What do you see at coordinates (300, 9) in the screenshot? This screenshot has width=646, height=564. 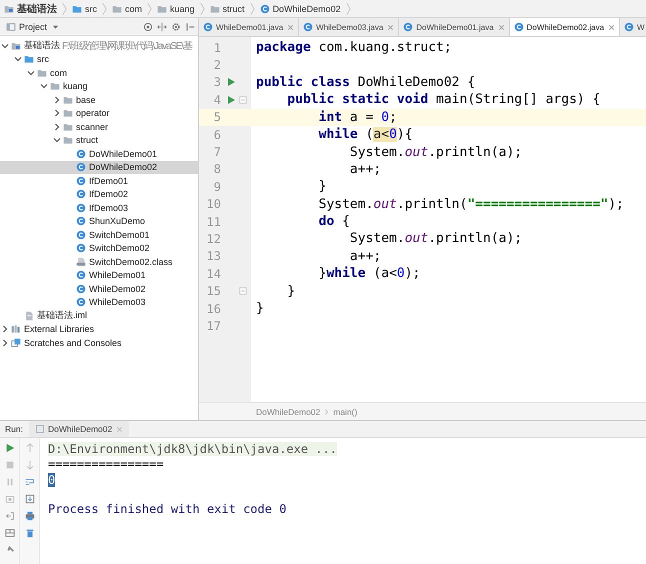 I see `breadcrumb-item: DoWhileDemo02` at bounding box center [300, 9].